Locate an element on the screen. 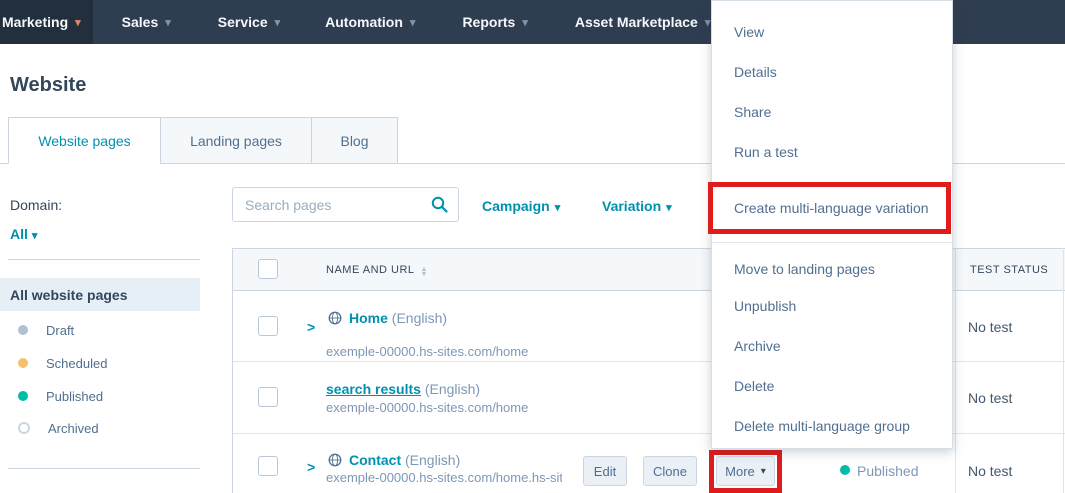 The image size is (1065, 493). column-header-name-and-url: NAME AND URL ▲ ▼ is located at coordinates (377, 271).